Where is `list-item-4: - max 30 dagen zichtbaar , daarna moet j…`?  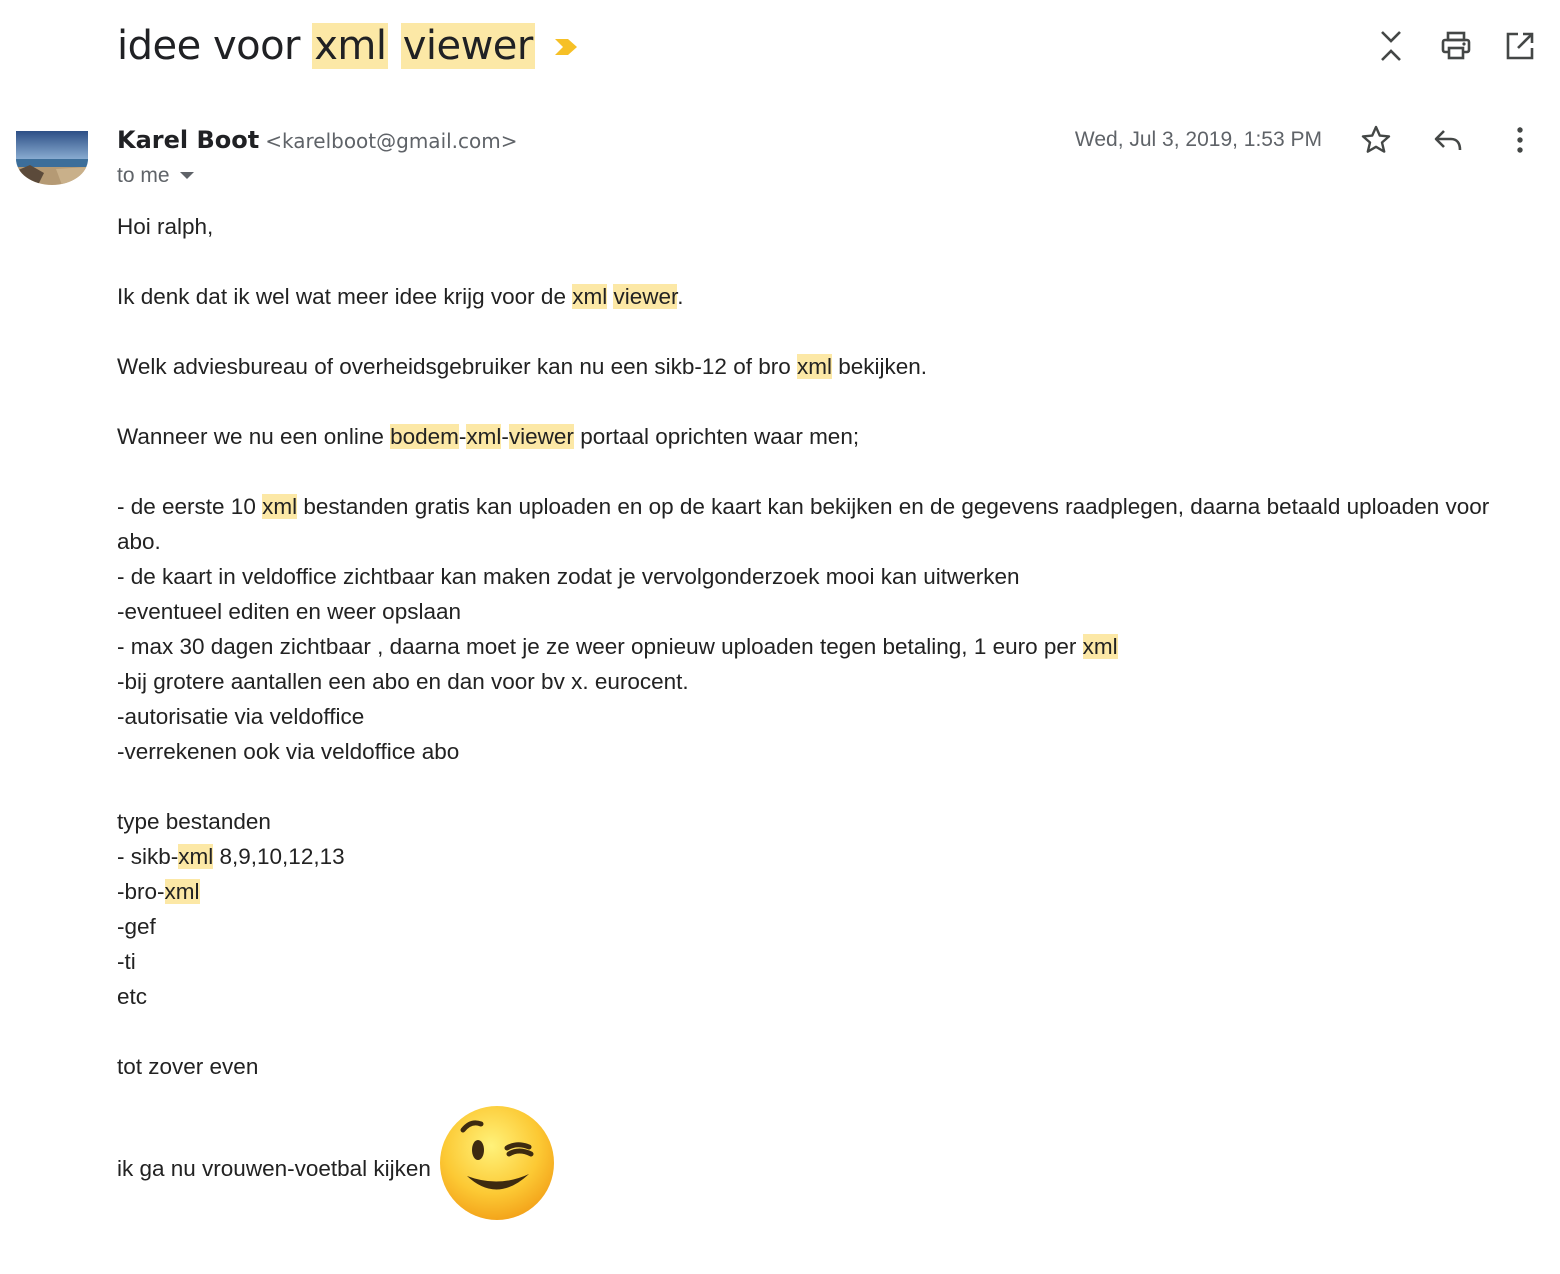 list-item-4: - max 30 dagen zichtbaar , daarna moet j… is located at coordinates (817, 646).